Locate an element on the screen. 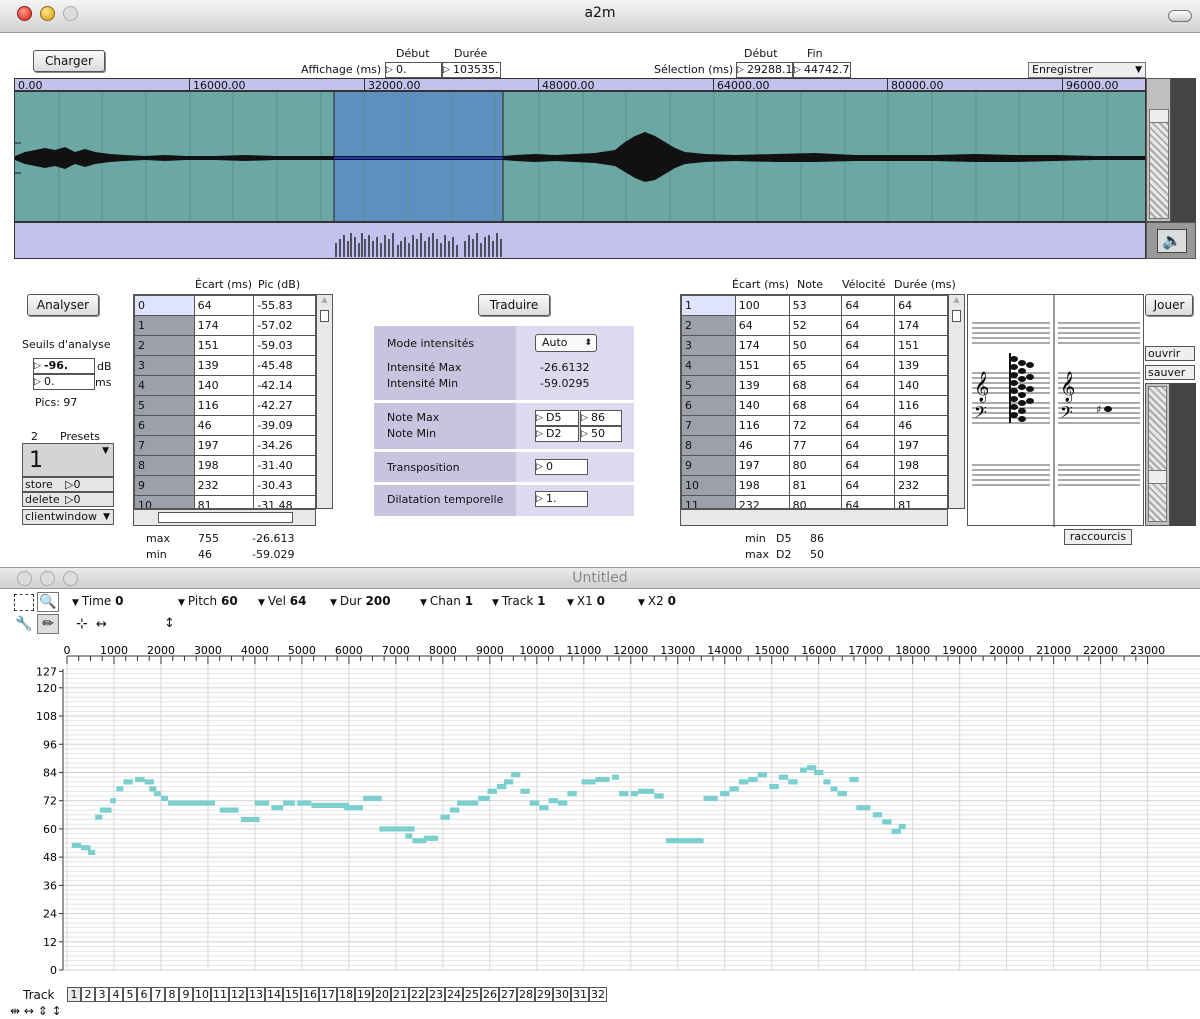 This screenshot has height=1019, width=1200. control-dur-dropdown: ▼ Dur 200 is located at coordinates (360, 601).